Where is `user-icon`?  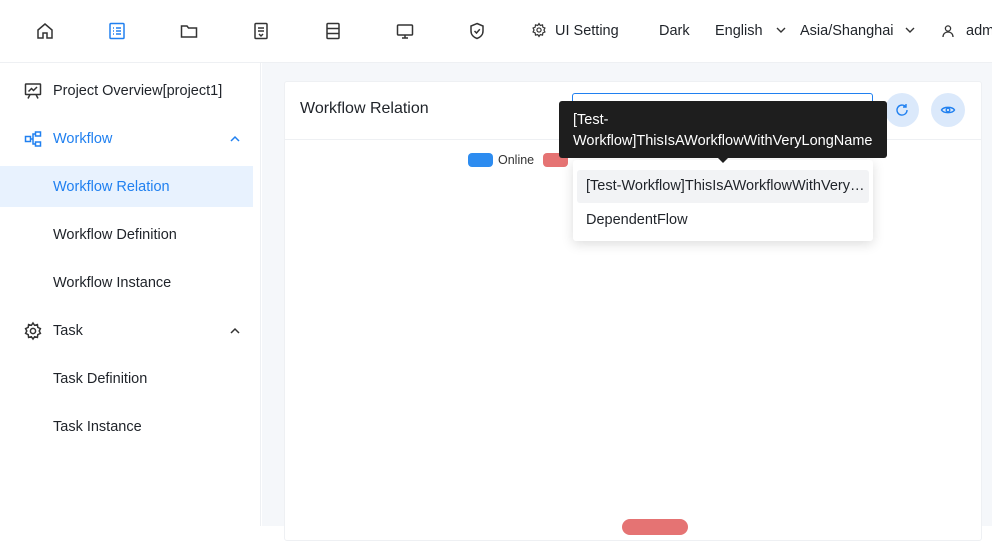 user-icon is located at coordinates (948, 31).